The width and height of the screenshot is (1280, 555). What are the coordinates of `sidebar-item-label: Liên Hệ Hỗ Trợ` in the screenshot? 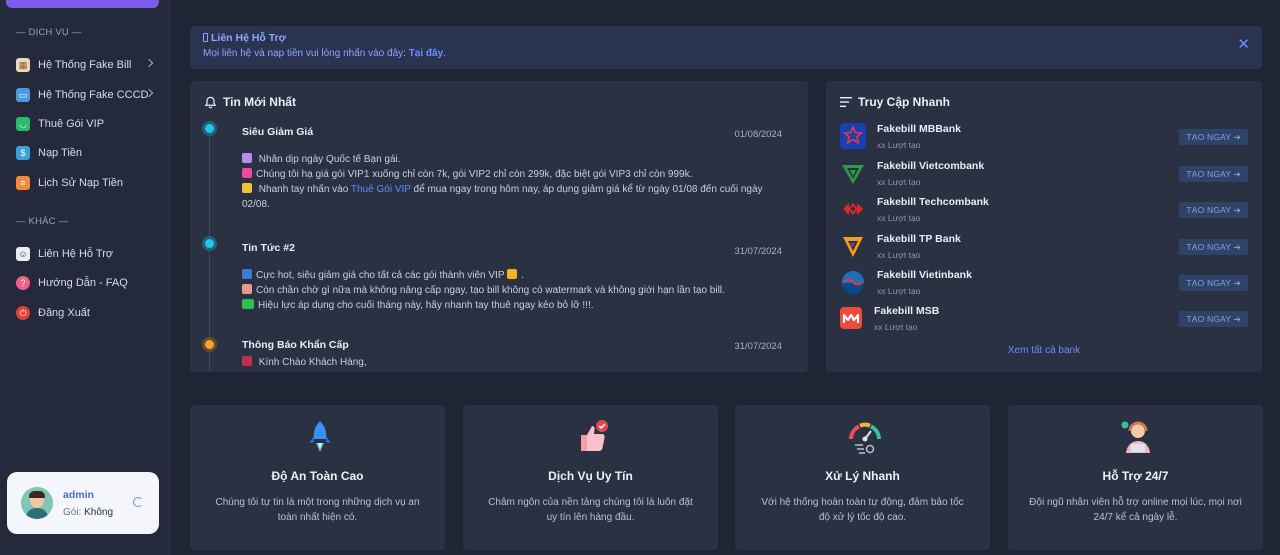 It's located at (76, 254).